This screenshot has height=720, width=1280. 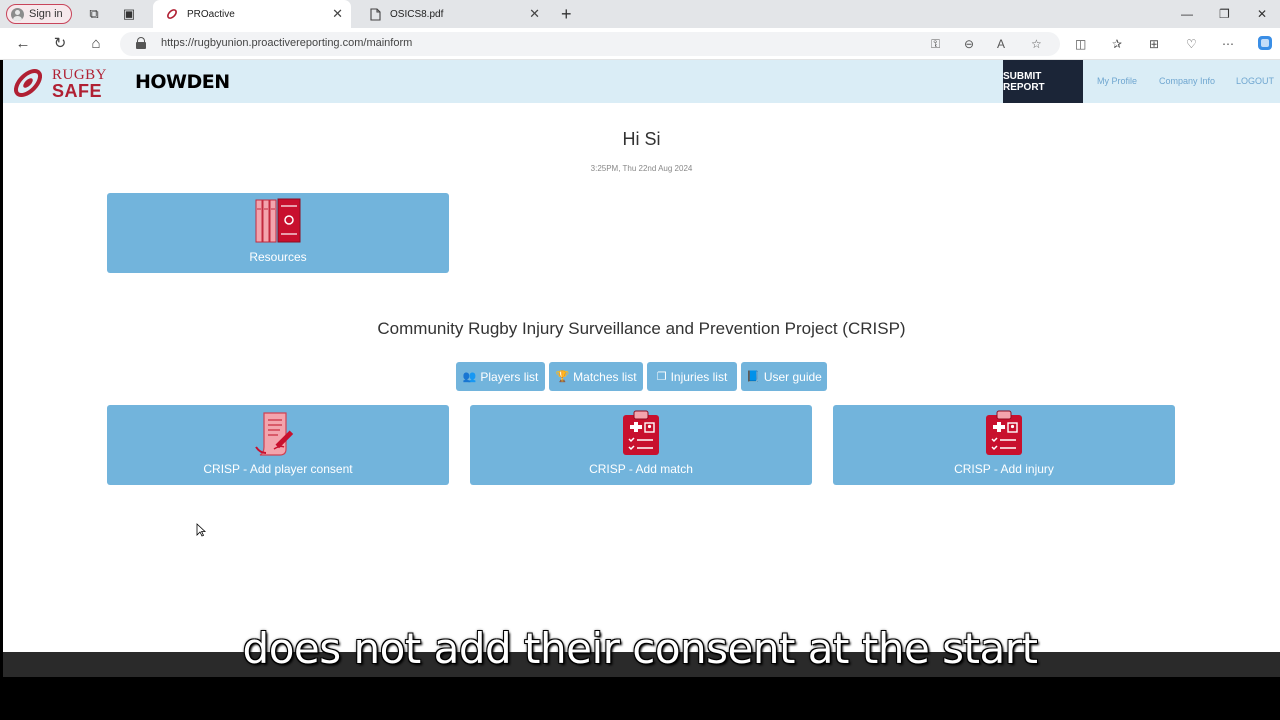 What do you see at coordinates (23, 44) in the screenshot?
I see `back-icon: ←` at bounding box center [23, 44].